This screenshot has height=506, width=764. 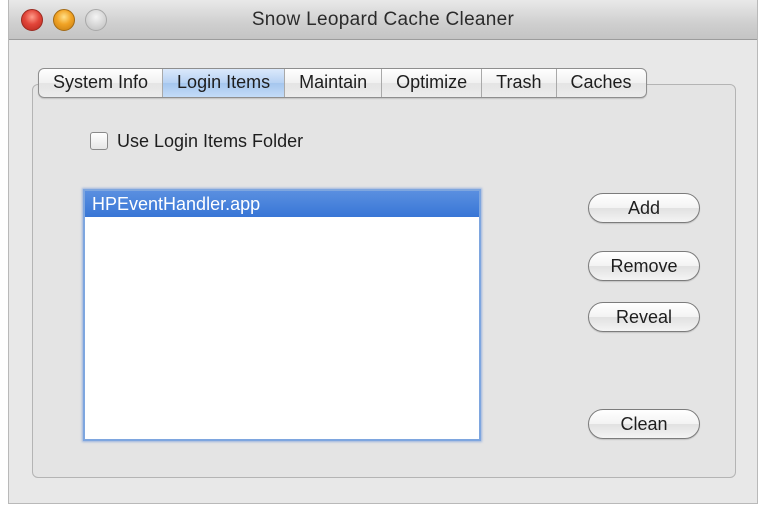 I want to click on use-login-items-folder-option: Use Login Items Folder, so click(x=196, y=141).